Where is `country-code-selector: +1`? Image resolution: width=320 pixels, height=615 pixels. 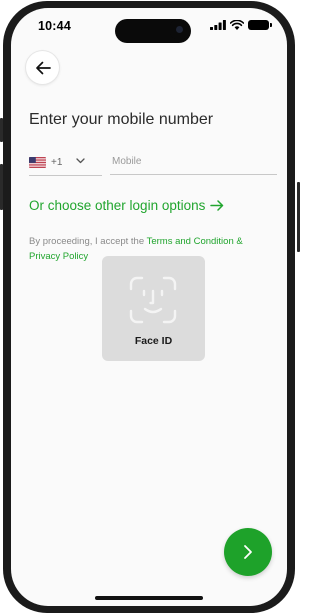 country-code-selector: +1 is located at coordinates (65, 165).